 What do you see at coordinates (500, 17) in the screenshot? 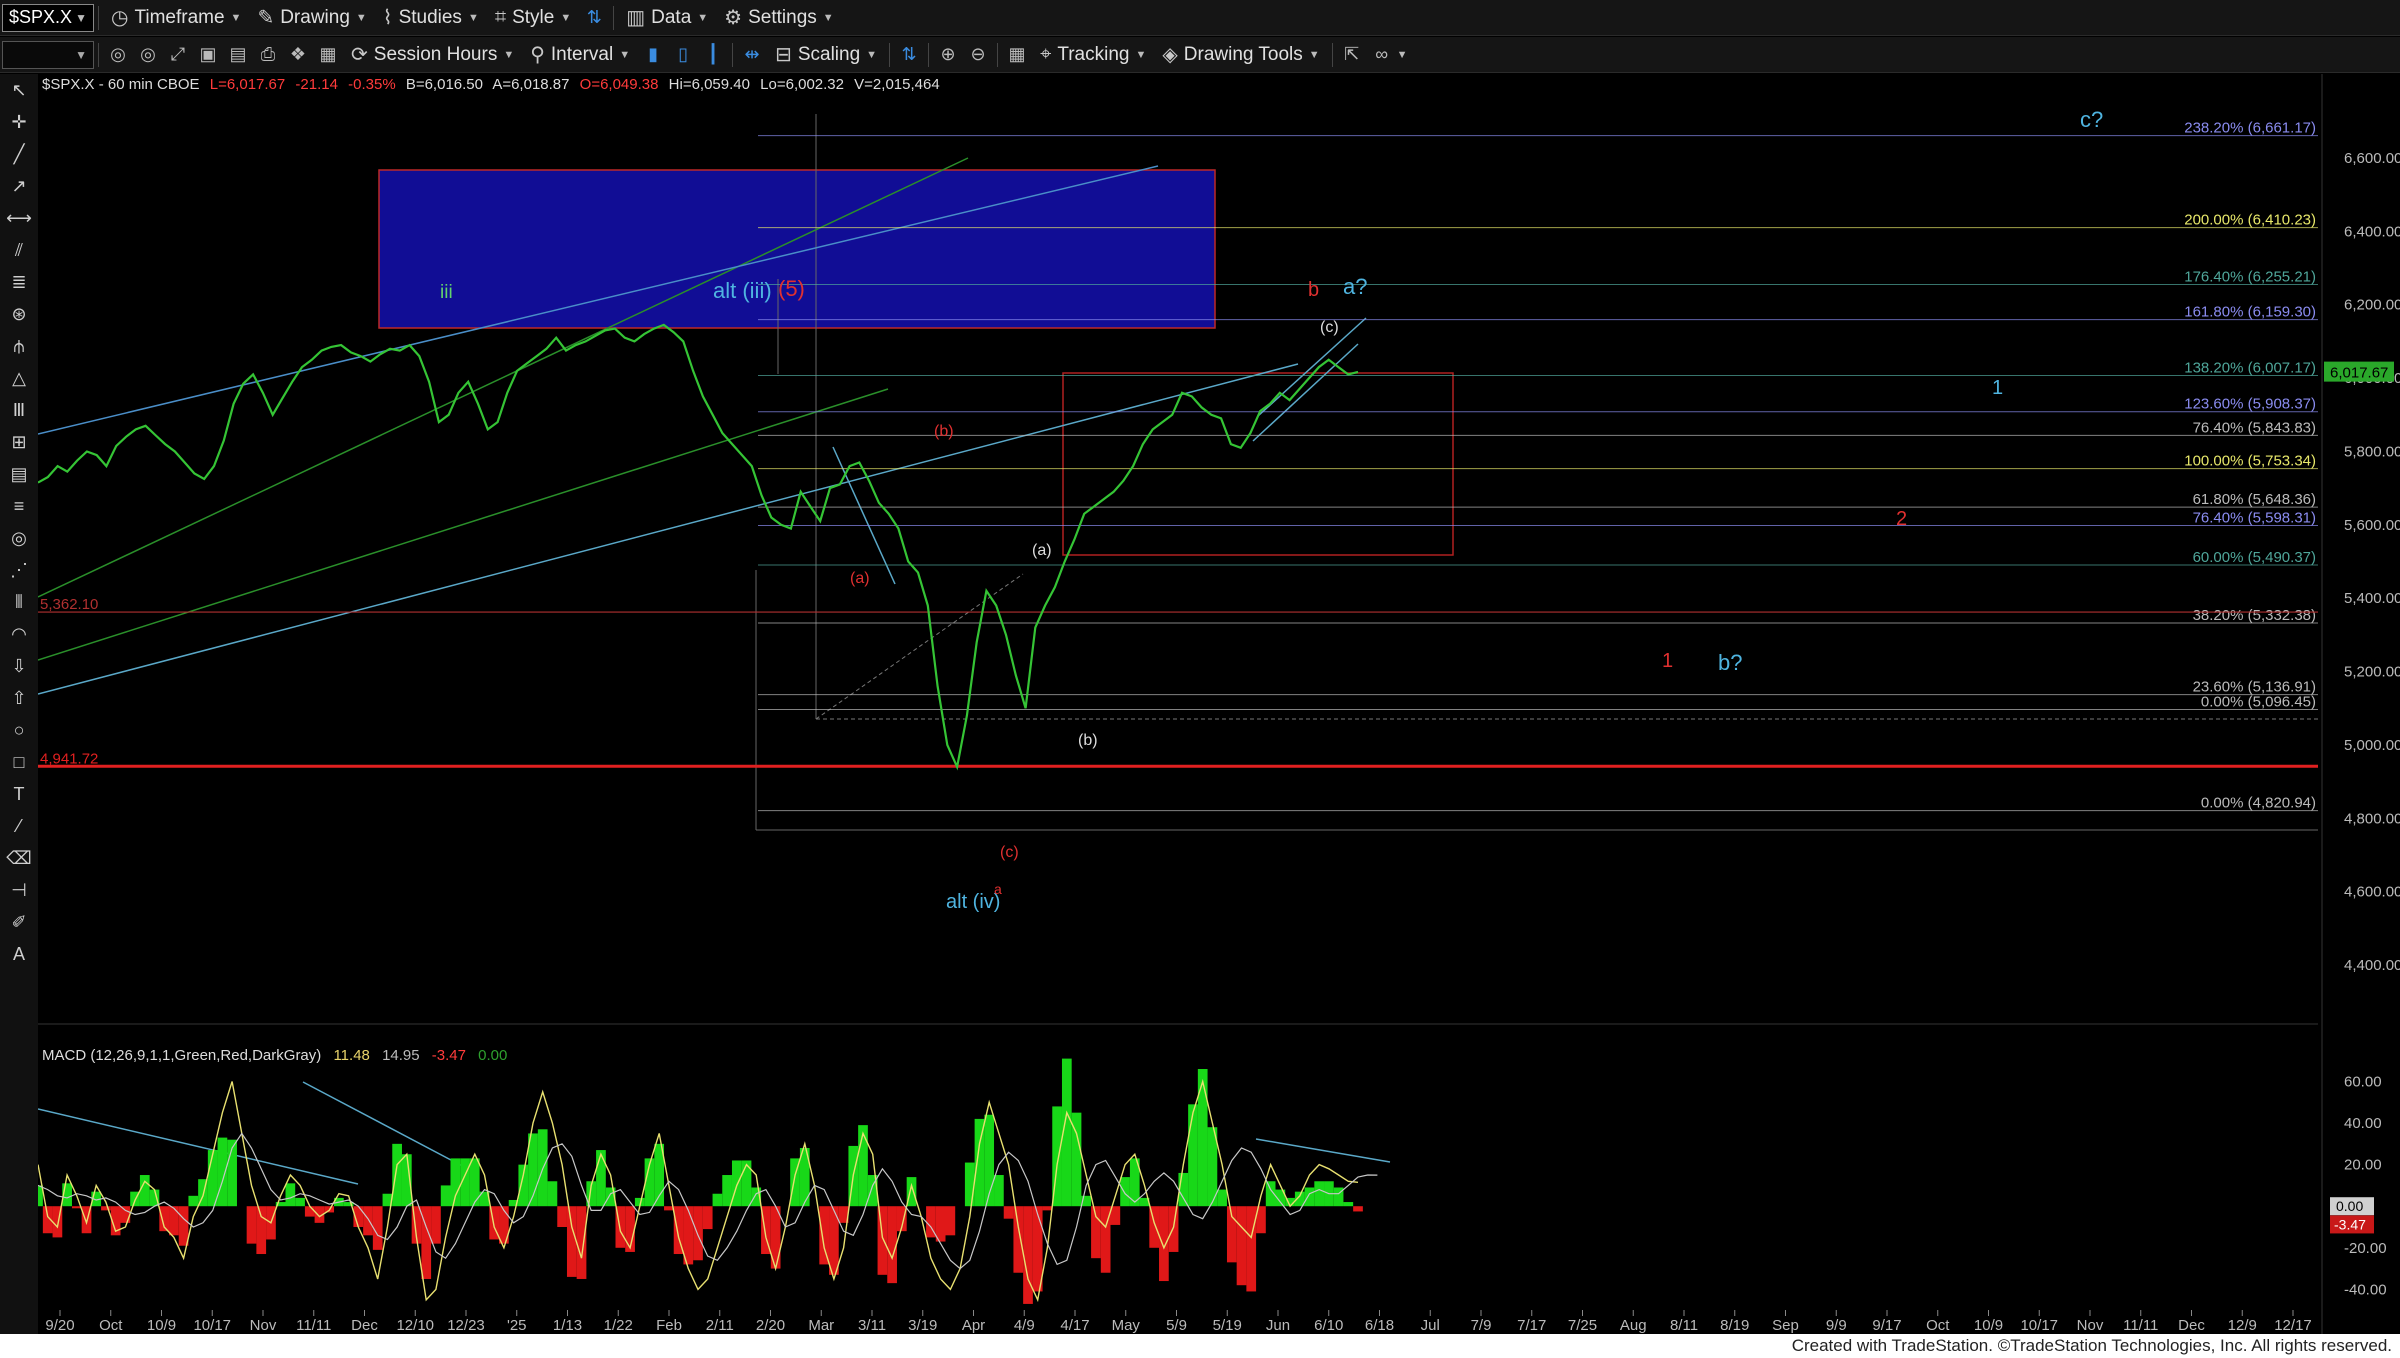
I see `style-icon: ⌗` at bounding box center [500, 17].